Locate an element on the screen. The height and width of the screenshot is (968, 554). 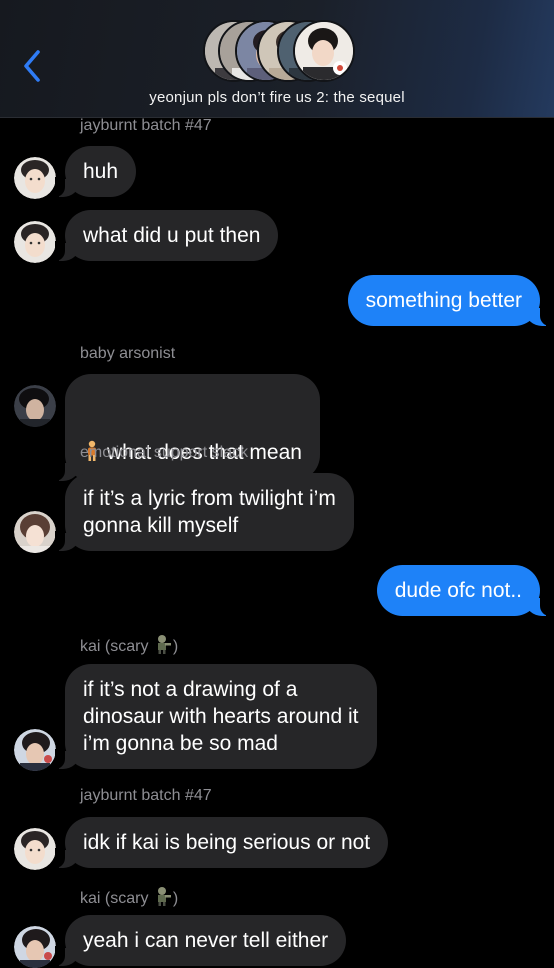
group-name: yeonjun pls don’t fire us 2: the sequel is located at coordinates (277, 97).